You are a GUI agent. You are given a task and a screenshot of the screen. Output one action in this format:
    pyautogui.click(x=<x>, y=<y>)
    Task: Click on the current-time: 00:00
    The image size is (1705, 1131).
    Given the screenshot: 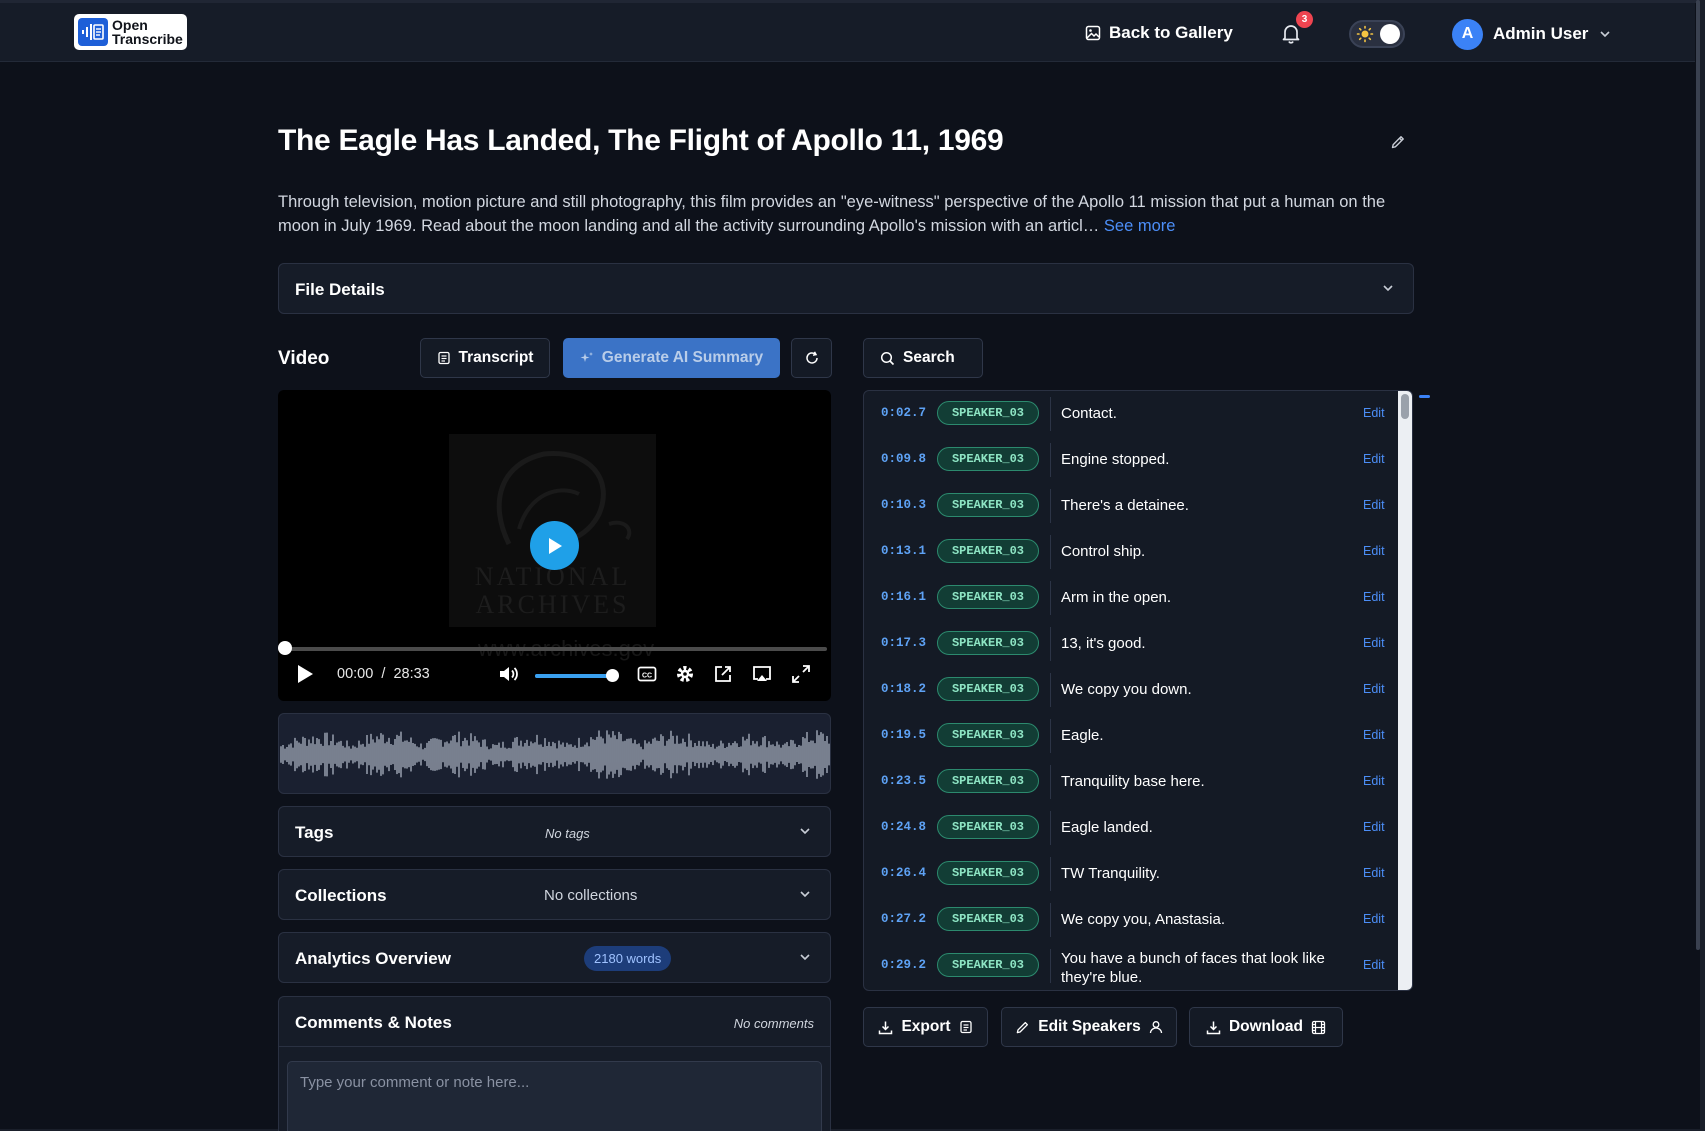 What is the action you would take?
    pyautogui.click(x=355, y=674)
    